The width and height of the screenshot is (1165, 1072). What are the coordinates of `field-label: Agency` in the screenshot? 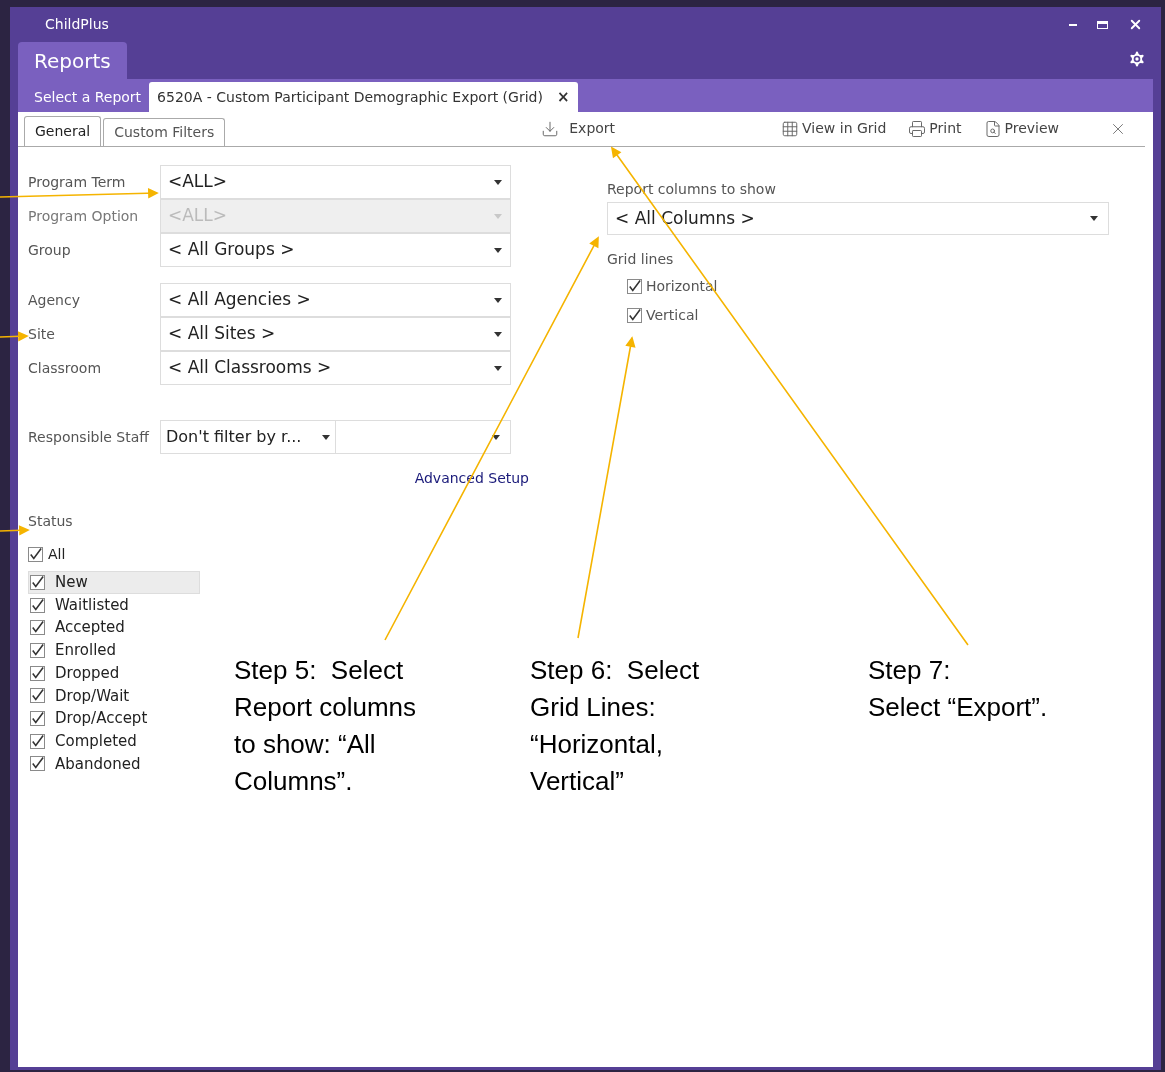 It's located at (54, 300).